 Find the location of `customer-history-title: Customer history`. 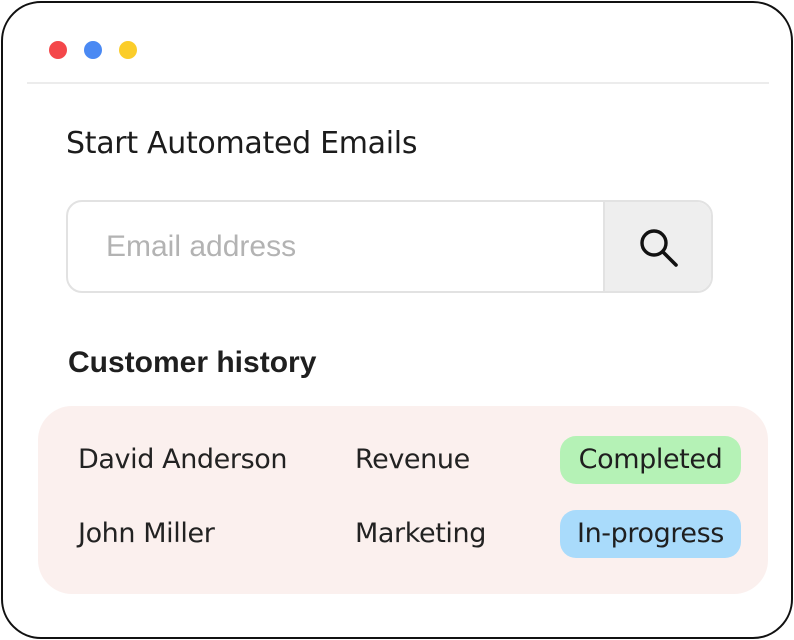

customer-history-title: Customer history is located at coordinates (192, 362).